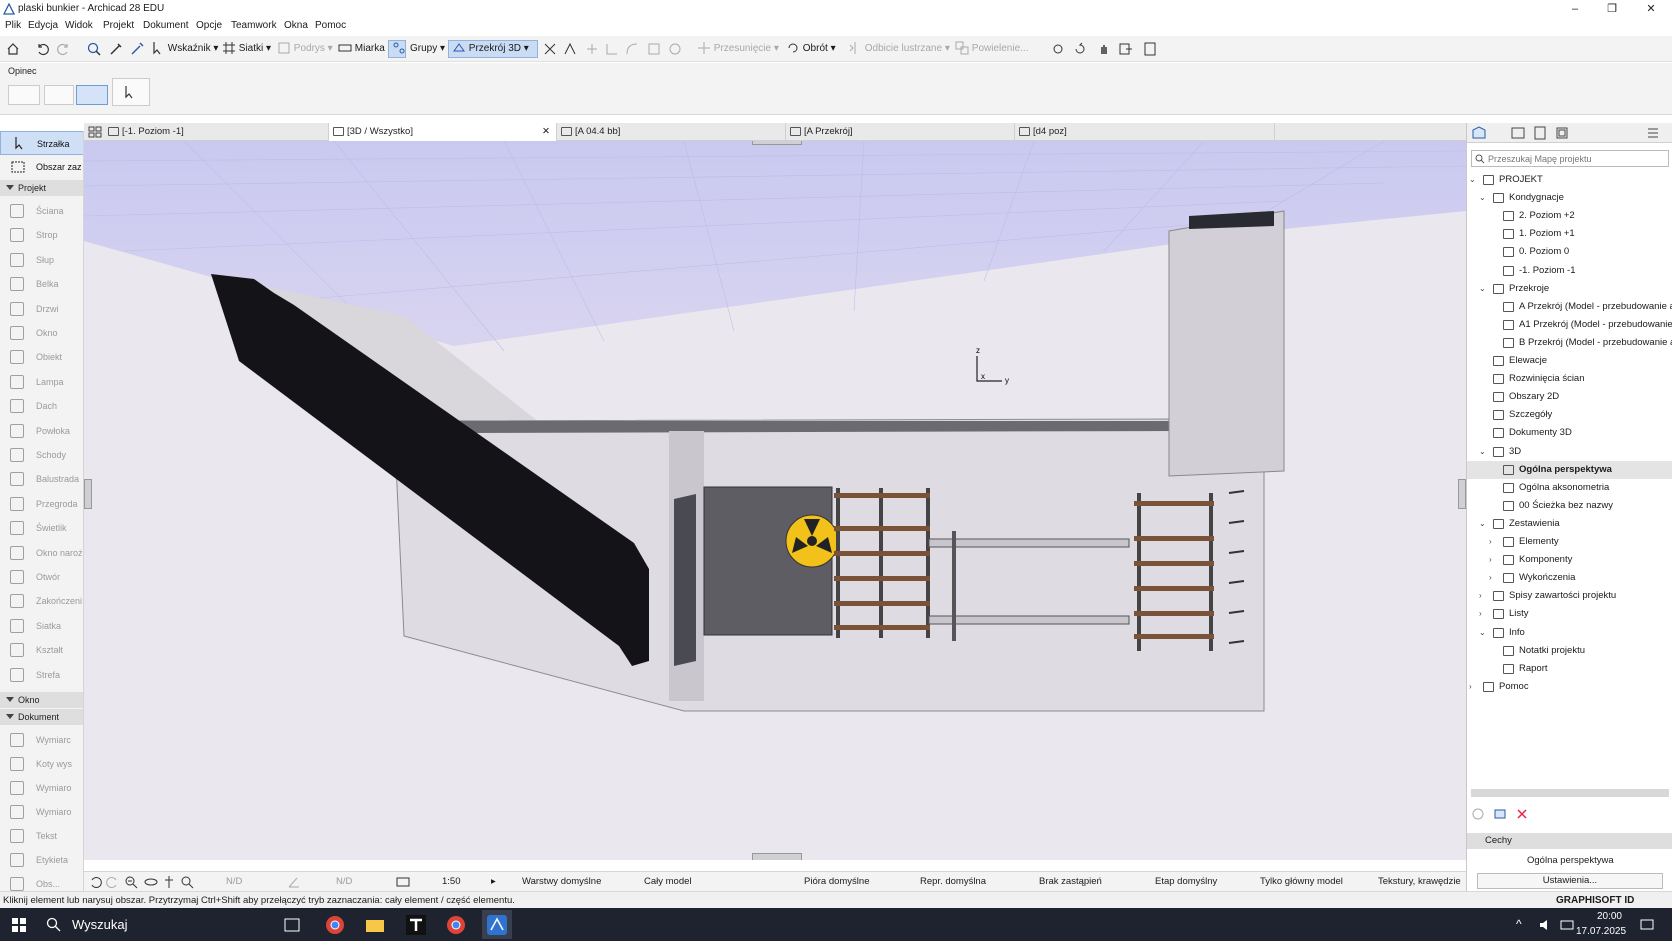 This screenshot has height=941, width=1672. I want to click on explorer-icon, so click(375, 925).